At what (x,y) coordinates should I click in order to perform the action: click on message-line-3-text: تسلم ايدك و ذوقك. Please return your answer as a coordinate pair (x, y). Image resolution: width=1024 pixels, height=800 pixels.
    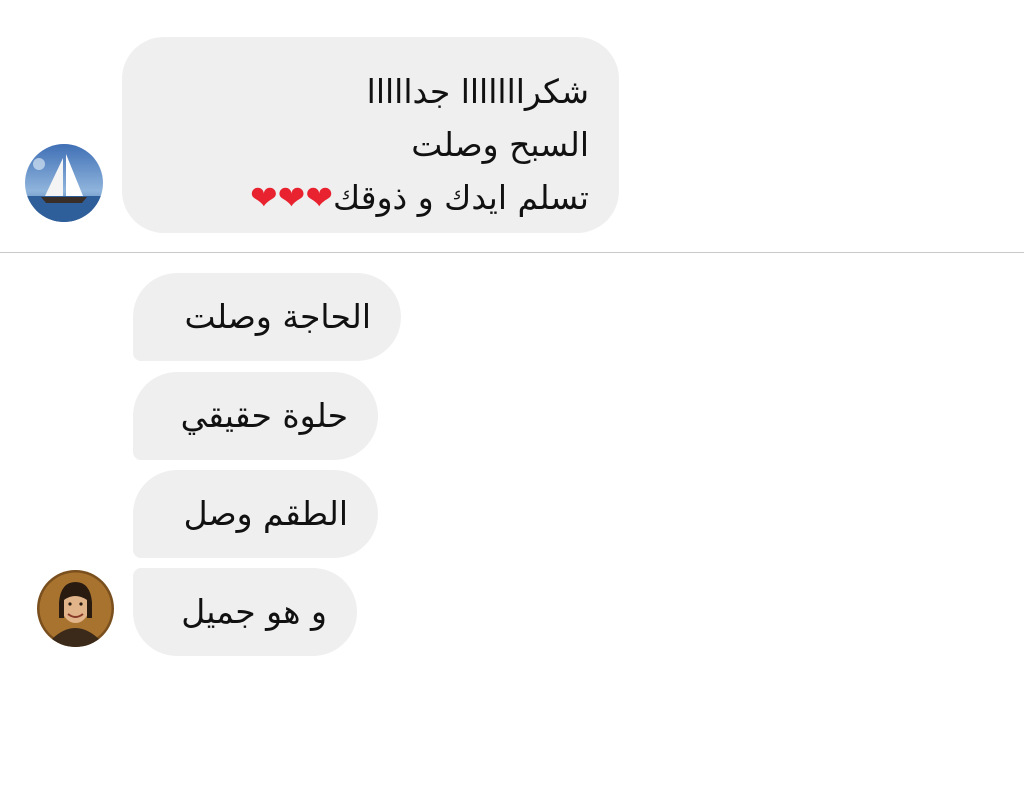
    Looking at the image, I should click on (460, 197).